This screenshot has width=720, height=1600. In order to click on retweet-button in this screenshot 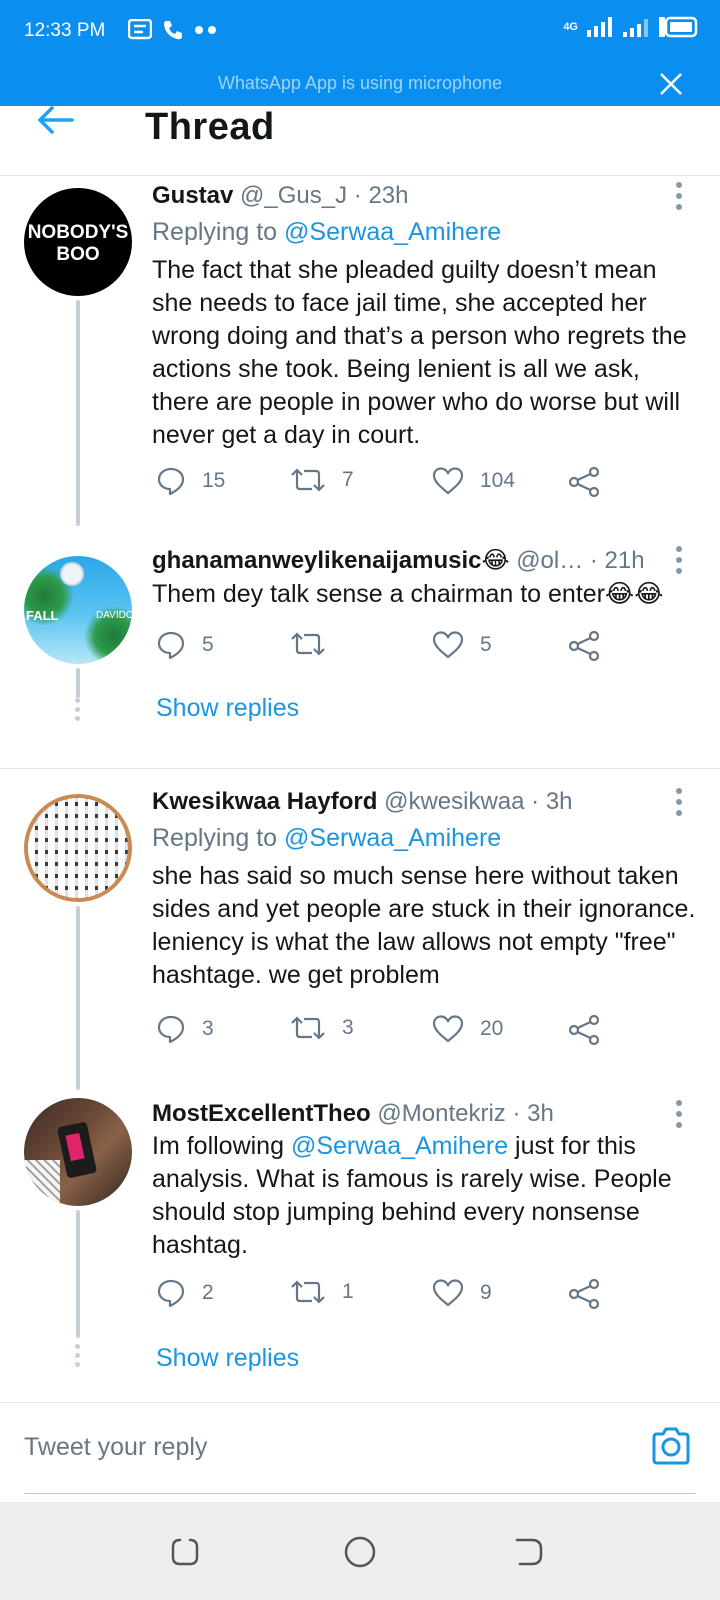, I will do `click(316, 644)`.